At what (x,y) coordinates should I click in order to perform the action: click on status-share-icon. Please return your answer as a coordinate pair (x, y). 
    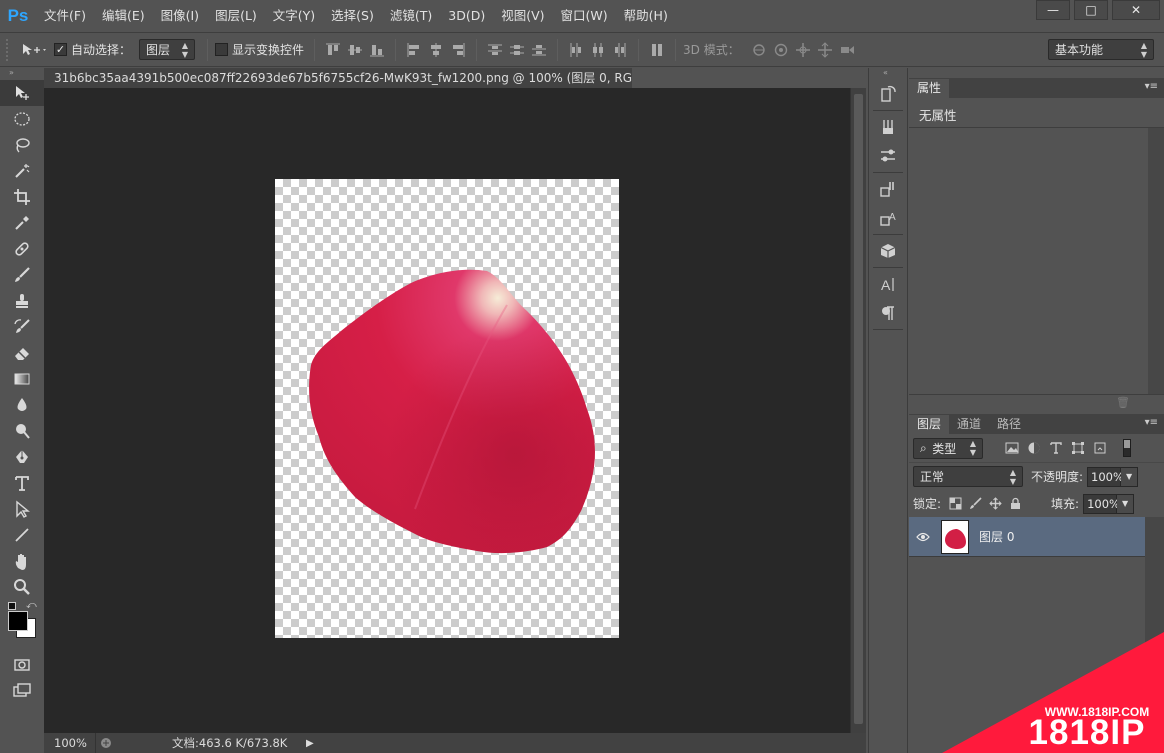
    Looking at the image, I should click on (106, 743).